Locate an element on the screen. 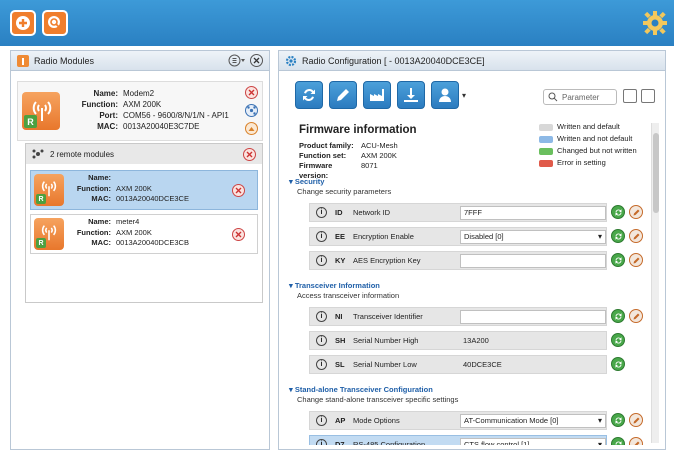  add-module-button is located at coordinates (23, 23).